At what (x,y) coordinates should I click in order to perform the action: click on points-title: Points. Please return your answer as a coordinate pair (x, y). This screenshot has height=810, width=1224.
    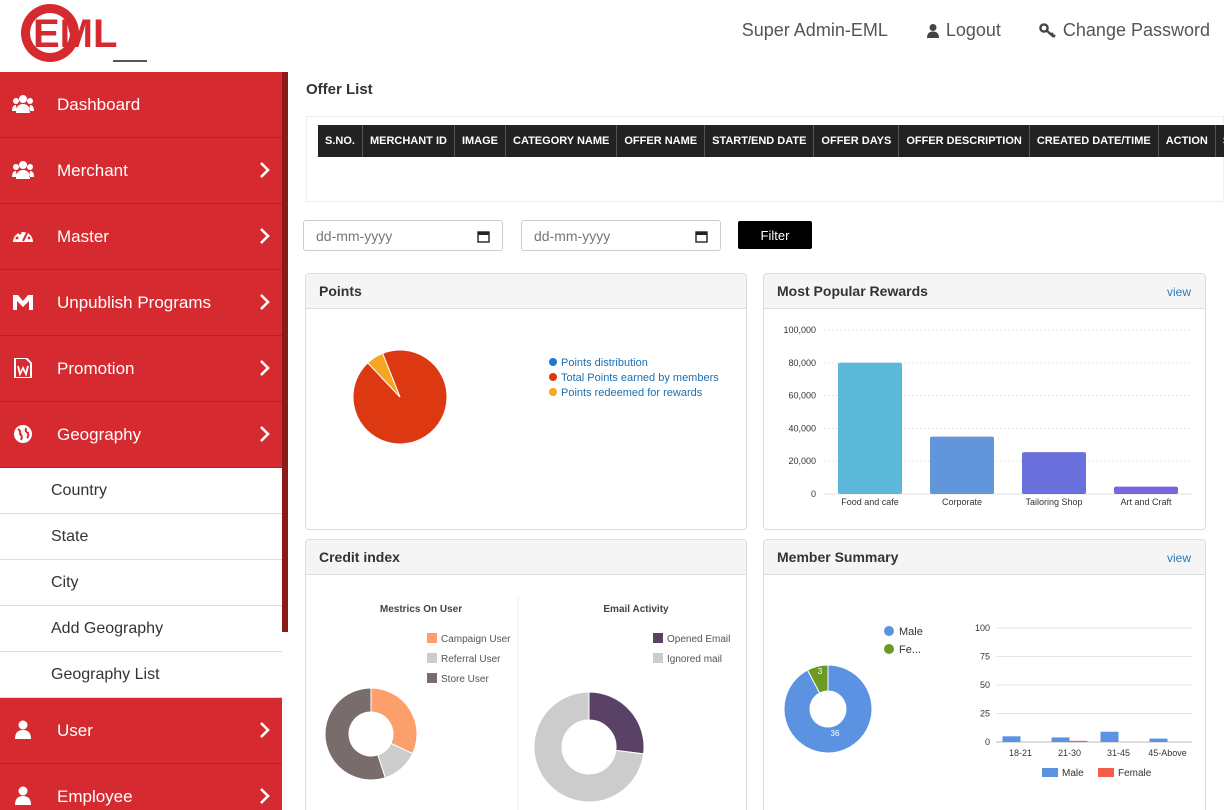
    Looking at the image, I should click on (340, 291).